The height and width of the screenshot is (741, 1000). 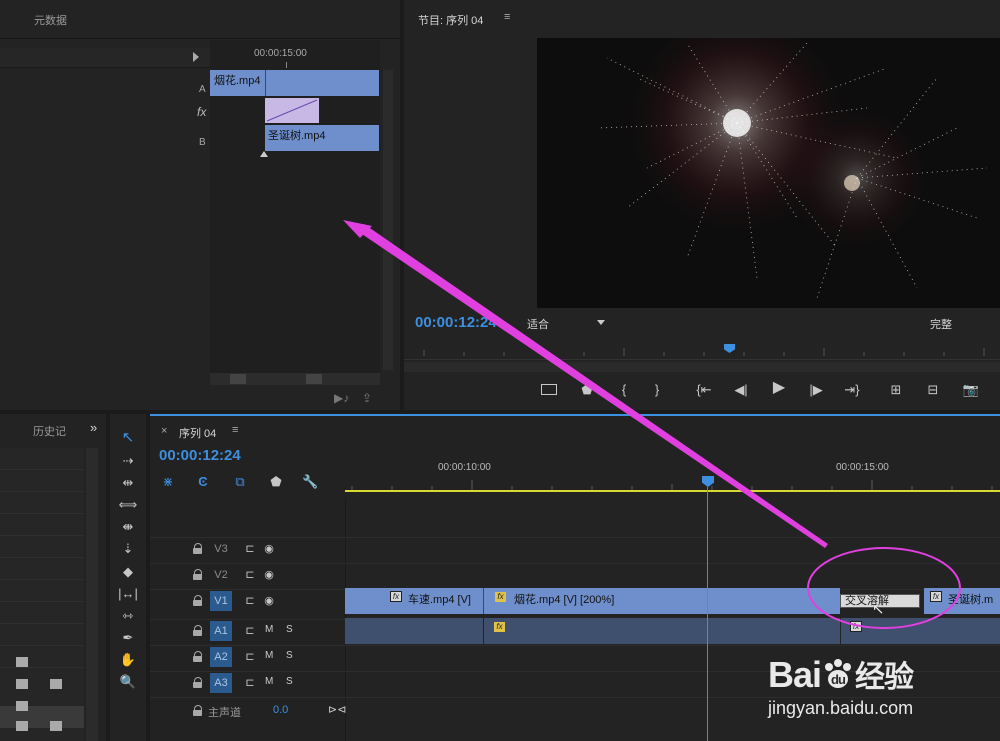 What do you see at coordinates (42, 717) in the screenshot?
I see `history-row-selected` at bounding box center [42, 717].